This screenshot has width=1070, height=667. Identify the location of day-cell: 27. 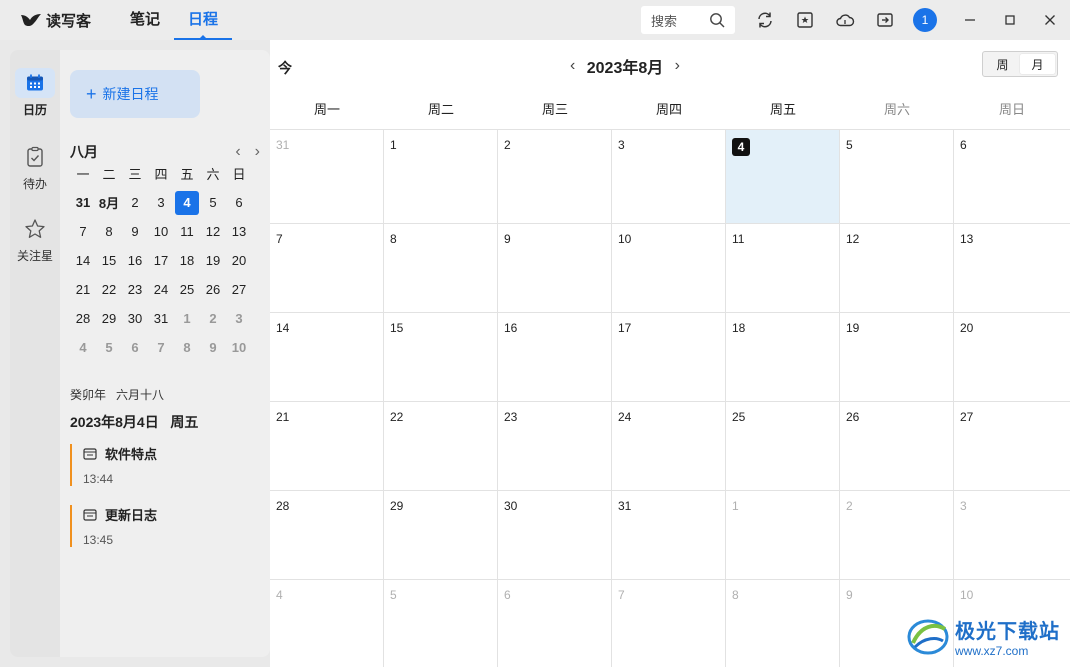
(1012, 446).